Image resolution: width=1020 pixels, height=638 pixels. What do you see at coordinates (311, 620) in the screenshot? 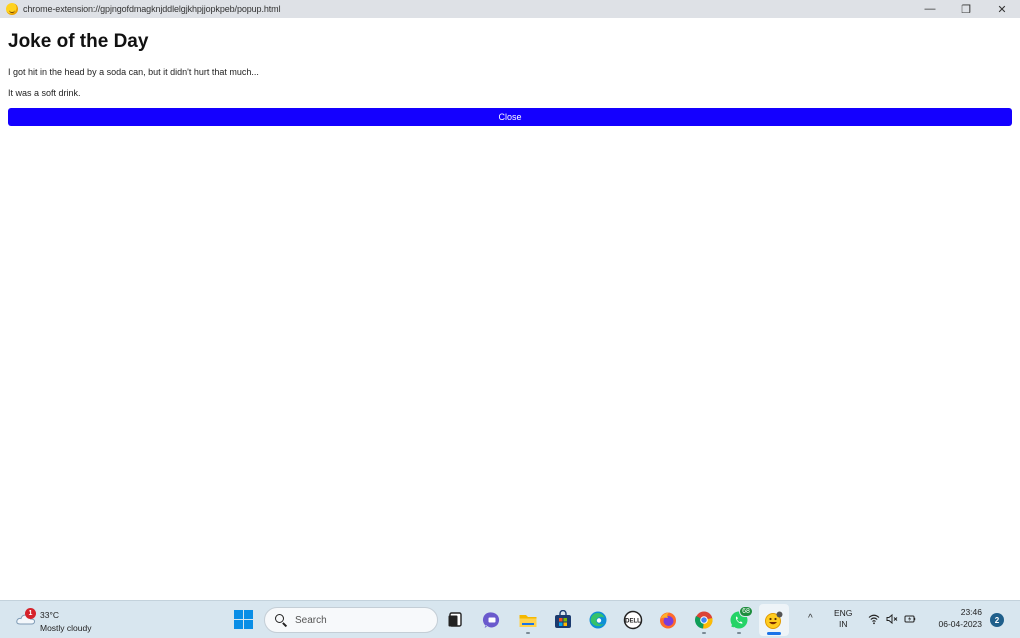
I see `search-placeholder: Search` at bounding box center [311, 620].